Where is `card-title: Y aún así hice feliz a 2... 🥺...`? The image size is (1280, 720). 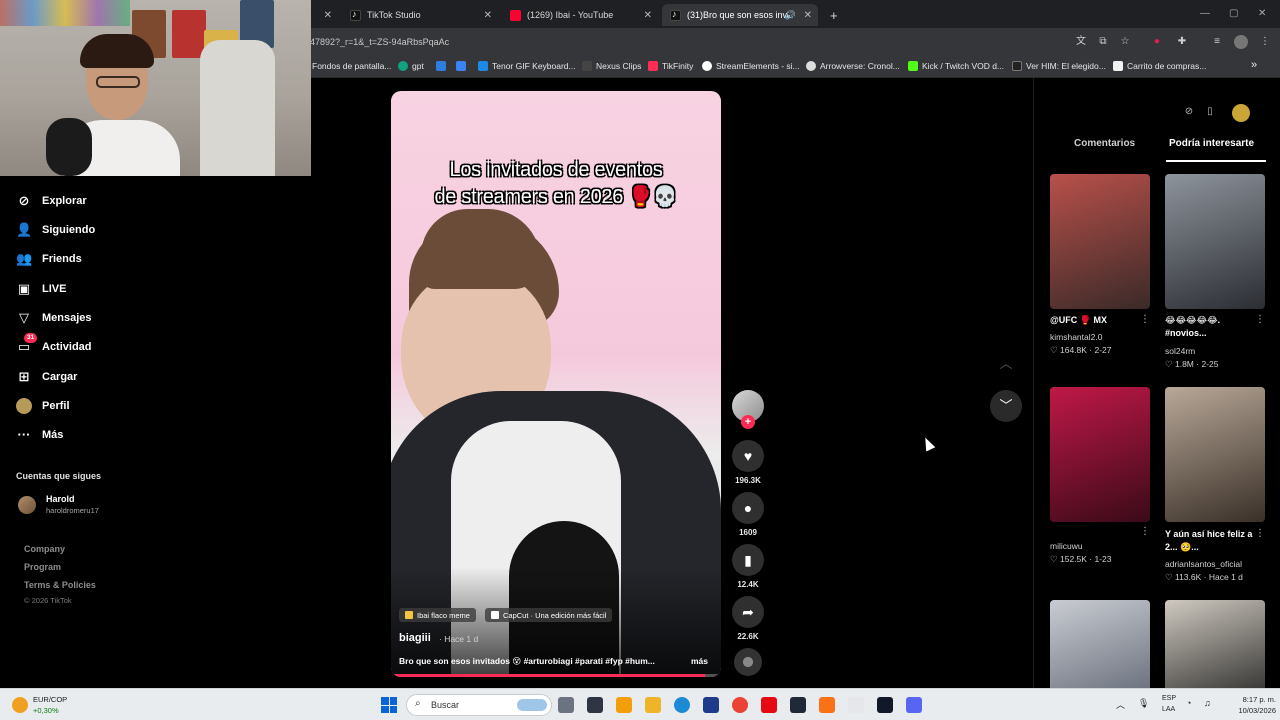 card-title: Y aún así hice feliz a 2... 🥺... is located at coordinates (1211, 541).